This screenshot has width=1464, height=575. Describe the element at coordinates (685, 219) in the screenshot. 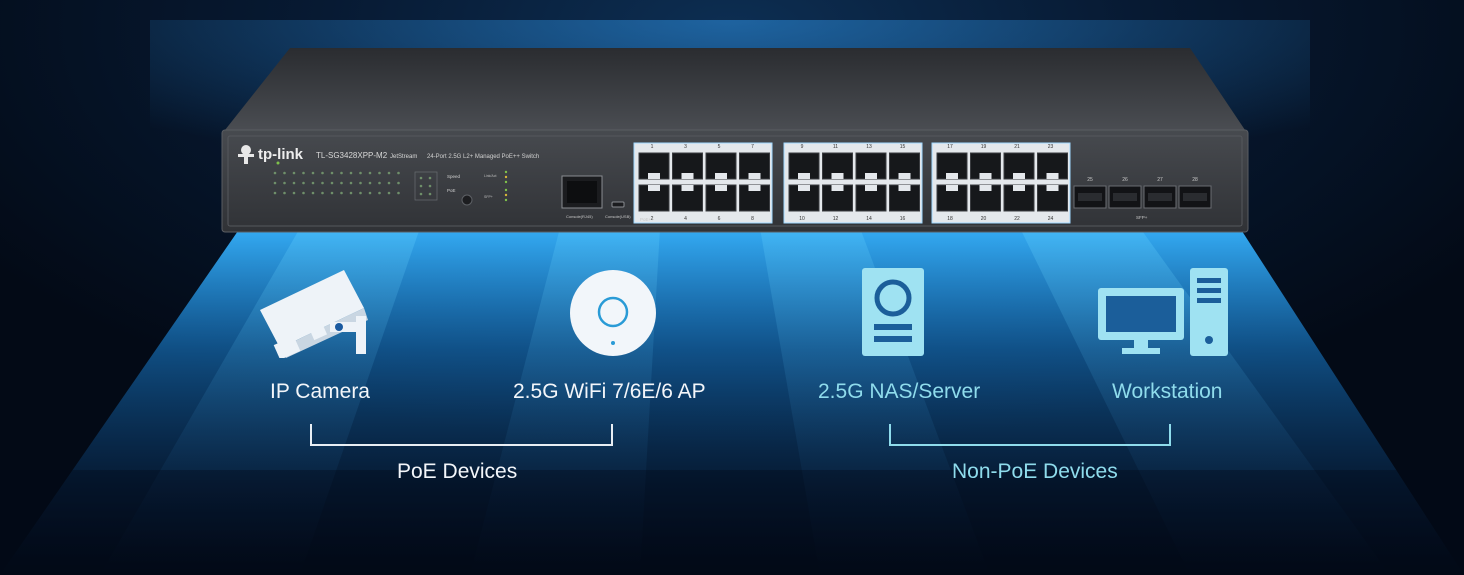

I see `port-number-bottom: 4` at that location.